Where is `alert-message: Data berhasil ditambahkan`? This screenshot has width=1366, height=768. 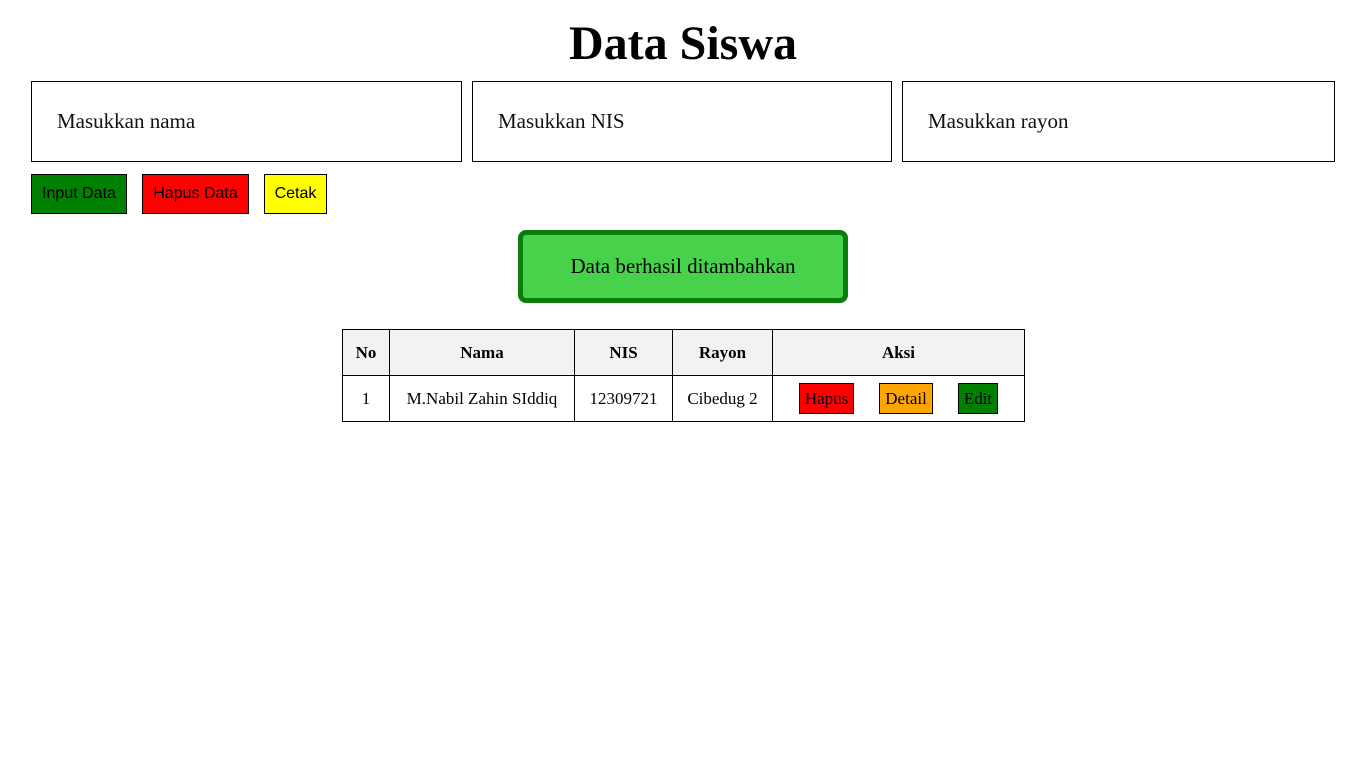
alert-message: Data berhasil ditambahkan is located at coordinates (683, 266).